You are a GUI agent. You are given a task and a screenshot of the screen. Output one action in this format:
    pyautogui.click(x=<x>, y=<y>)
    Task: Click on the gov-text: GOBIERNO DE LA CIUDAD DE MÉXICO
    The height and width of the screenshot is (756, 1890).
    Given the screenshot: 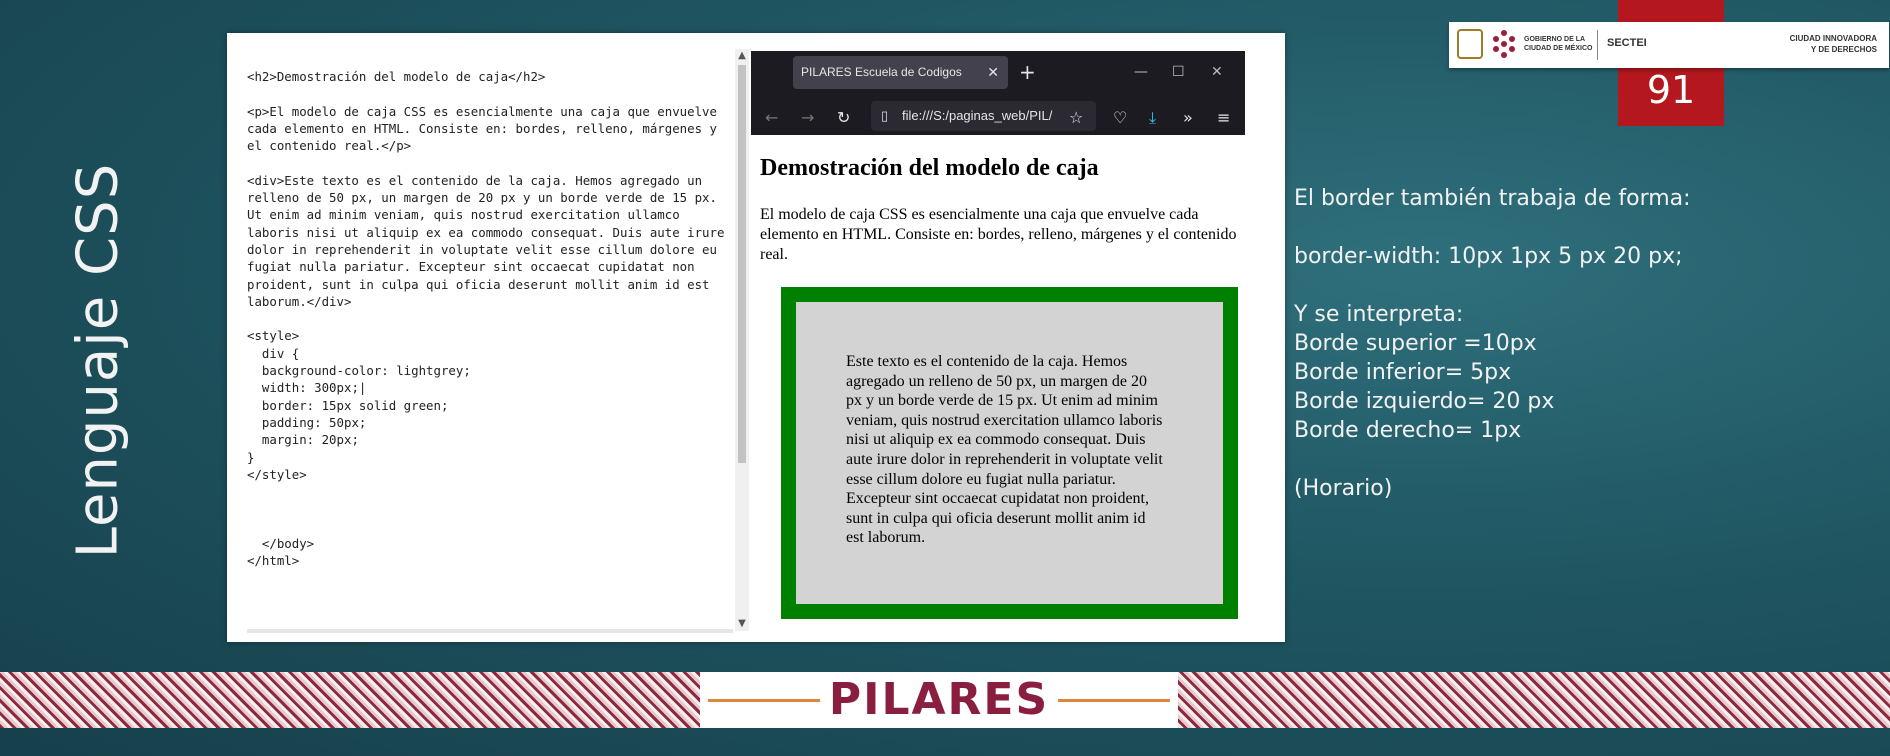 What is the action you would take?
    pyautogui.click(x=1558, y=44)
    